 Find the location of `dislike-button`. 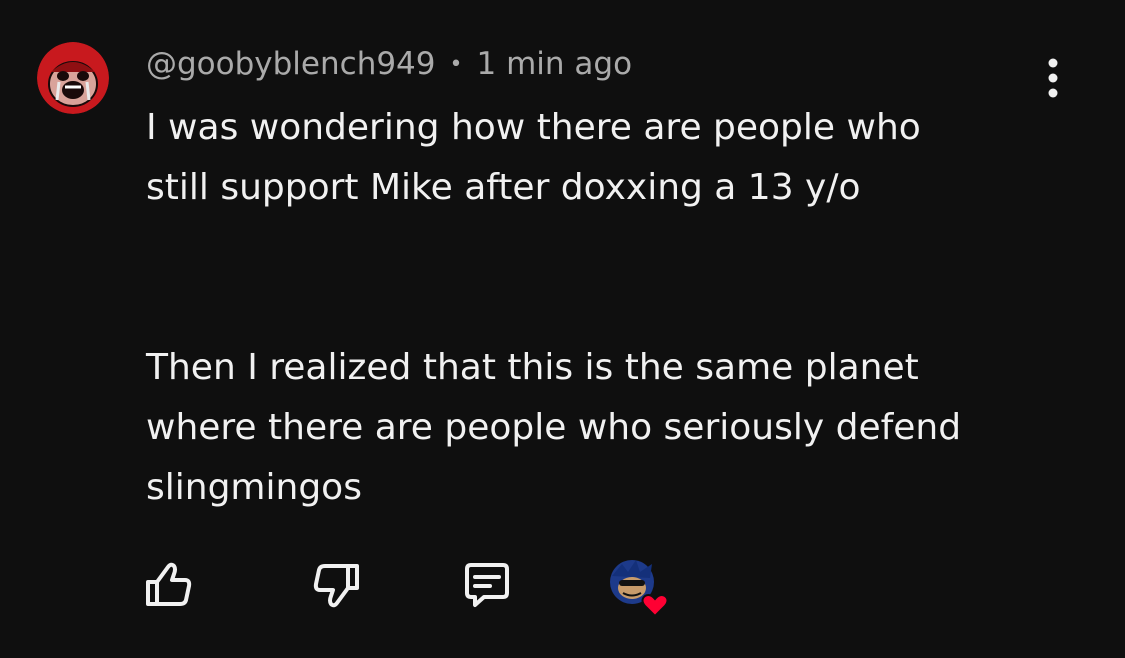

dislike-button is located at coordinates (337, 585).